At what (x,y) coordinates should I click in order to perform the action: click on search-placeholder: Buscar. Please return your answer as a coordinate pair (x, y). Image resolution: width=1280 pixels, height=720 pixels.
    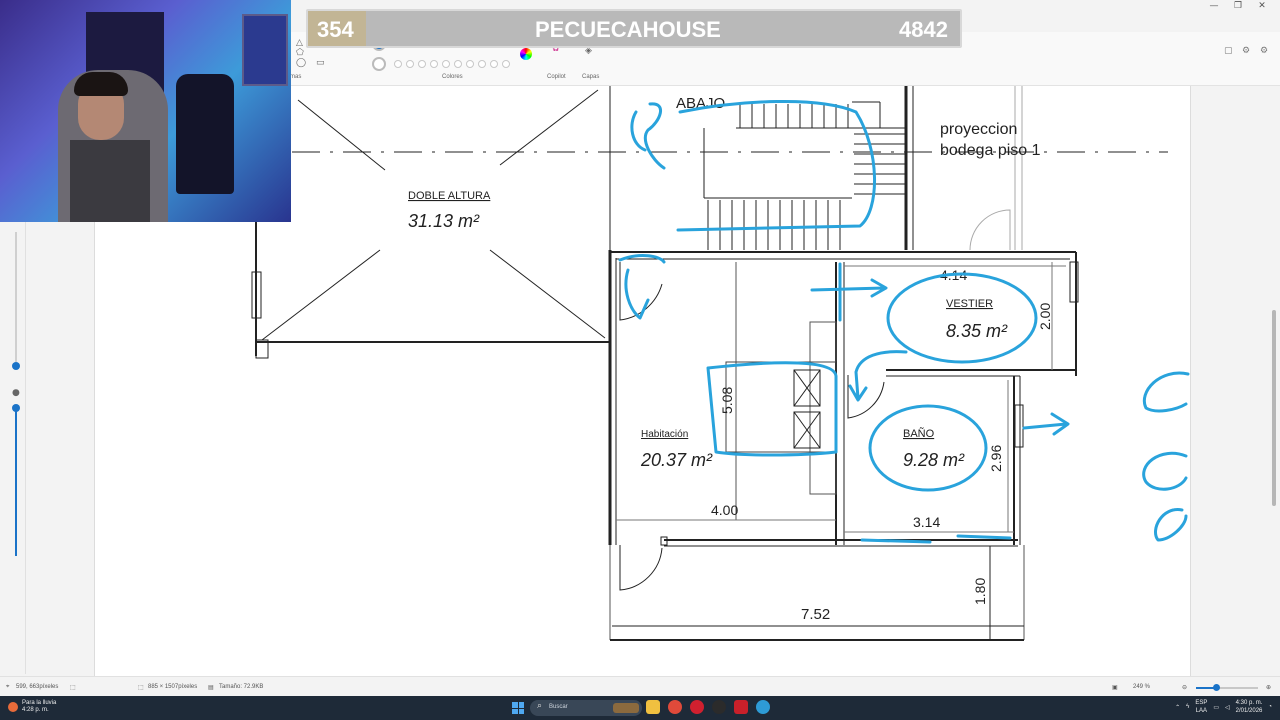
    Looking at the image, I should click on (558, 707).